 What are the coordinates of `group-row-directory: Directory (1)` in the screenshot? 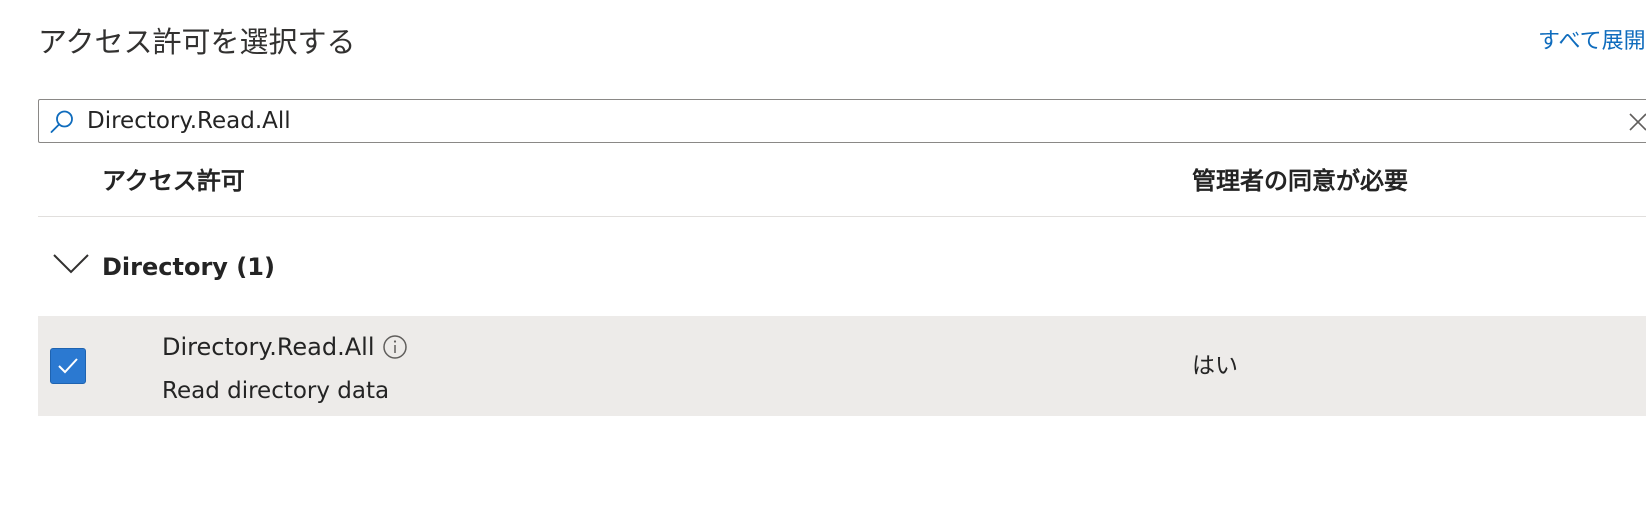 It's located at (842, 269).